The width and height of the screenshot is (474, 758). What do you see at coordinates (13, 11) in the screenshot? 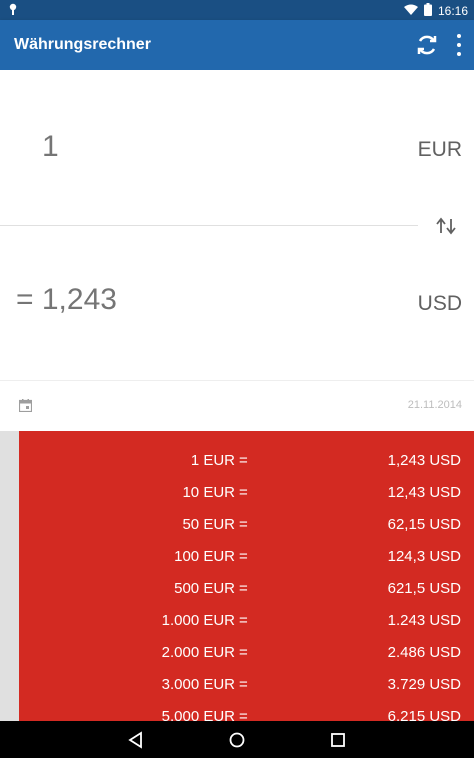
I see `notification-icon` at bounding box center [13, 11].